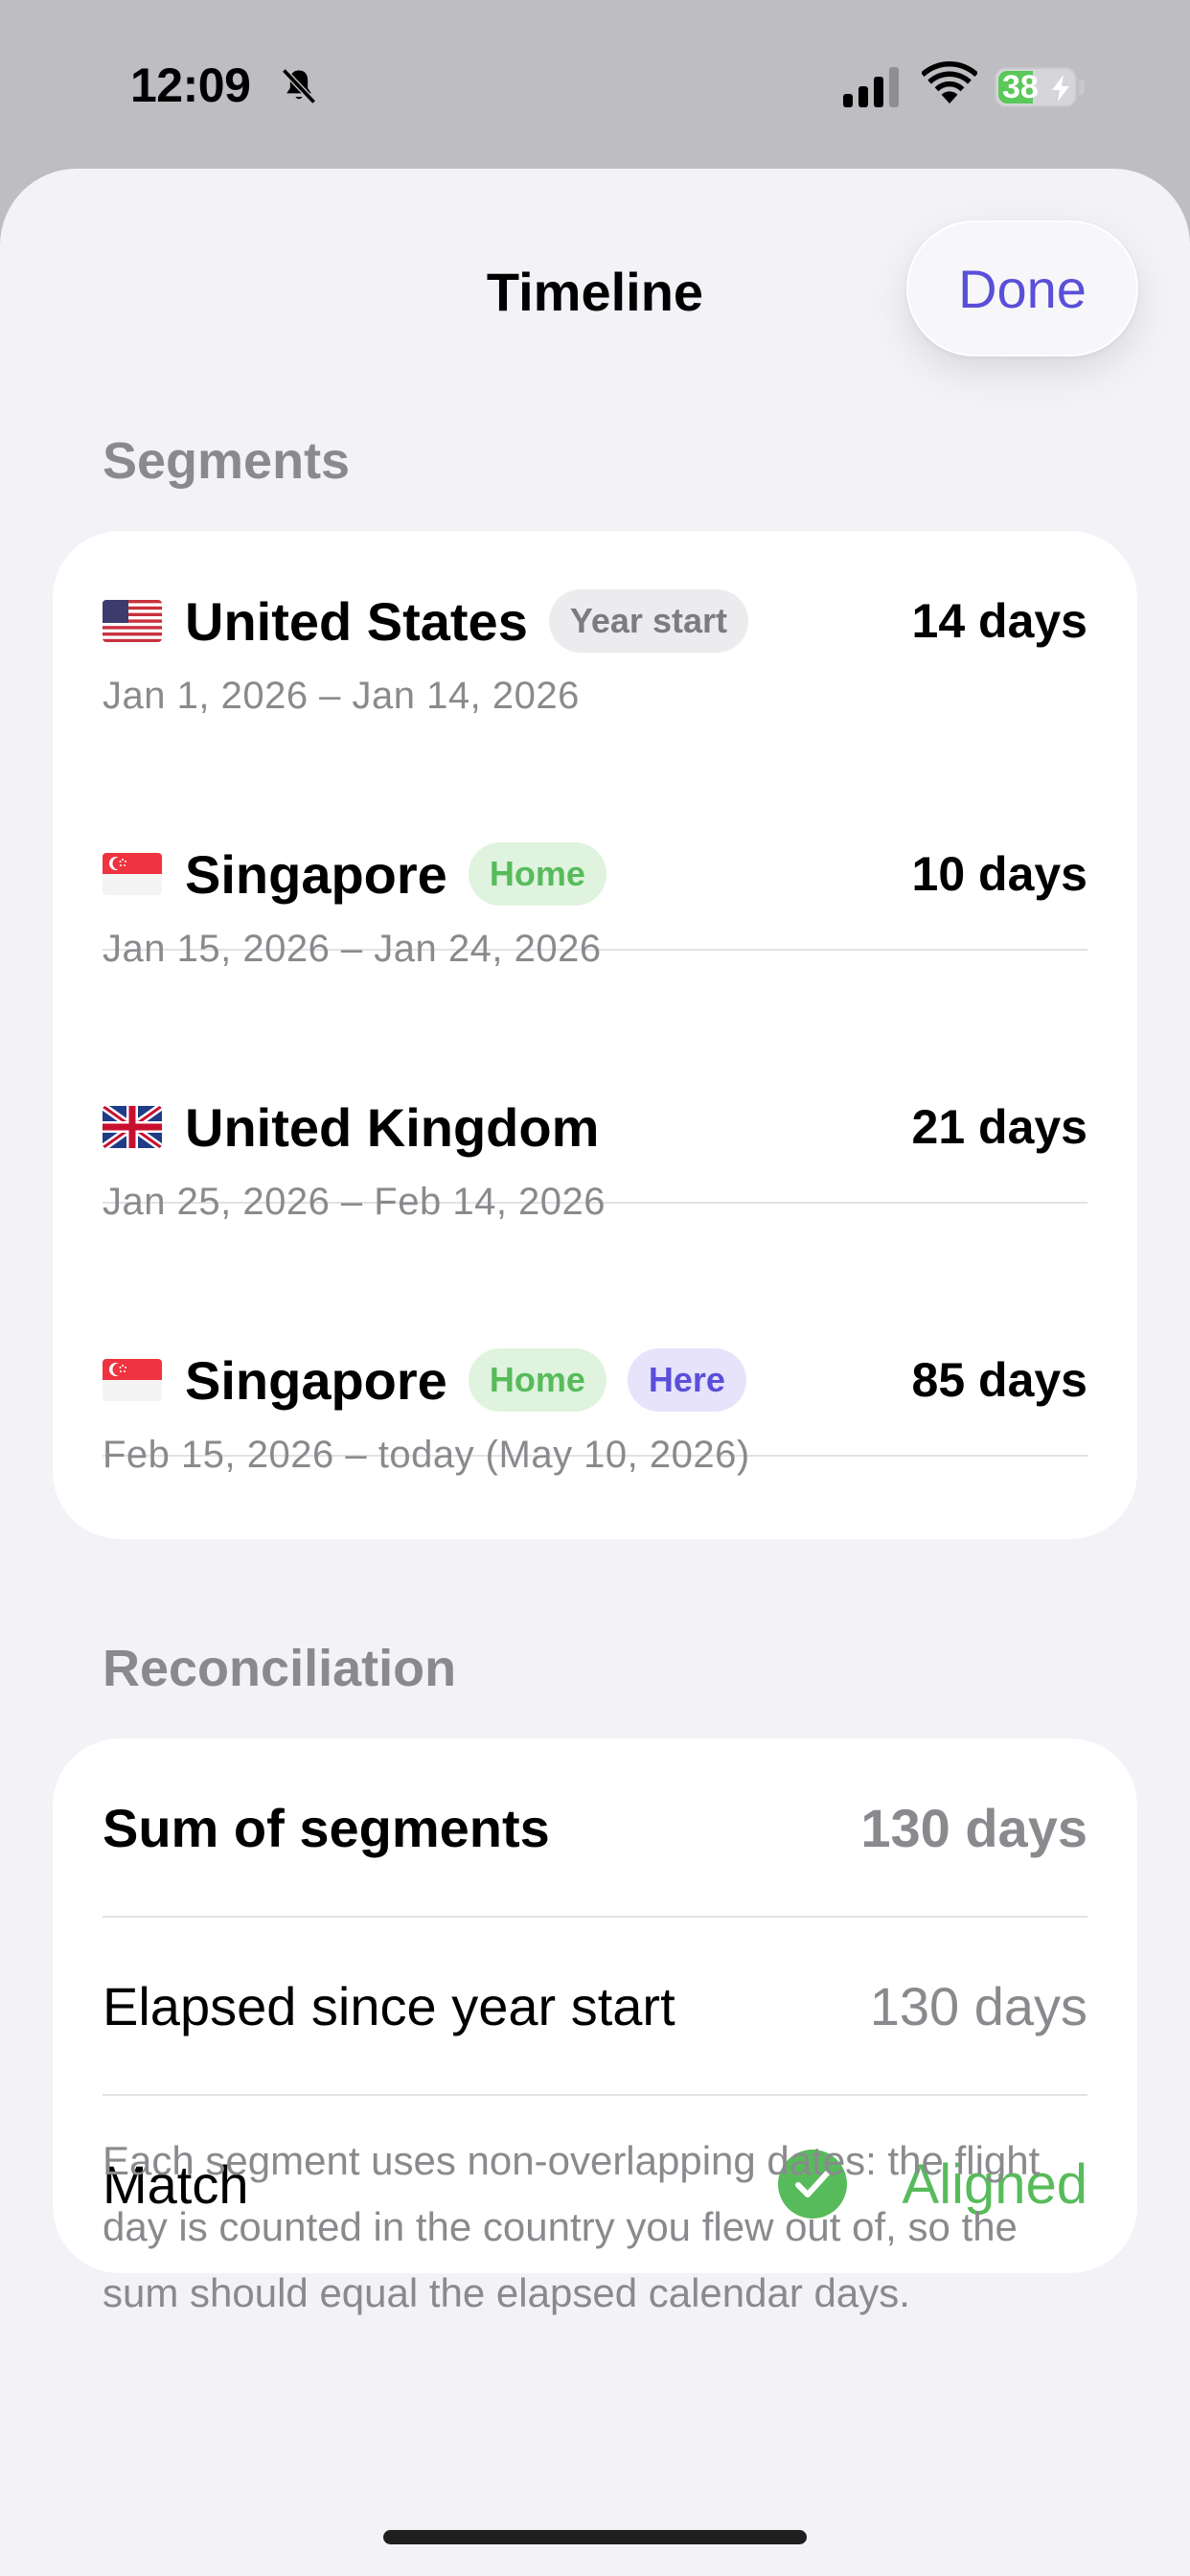 Image resolution: width=1190 pixels, height=2576 pixels. What do you see at coordinates (393, 1127) in the screenshot?
I see `country-name: United Kingdom` at bounding box center [393, 1127].